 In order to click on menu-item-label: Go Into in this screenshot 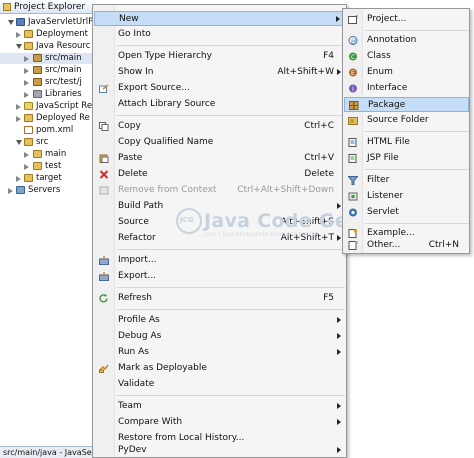, I will do `click(134, 34)`.